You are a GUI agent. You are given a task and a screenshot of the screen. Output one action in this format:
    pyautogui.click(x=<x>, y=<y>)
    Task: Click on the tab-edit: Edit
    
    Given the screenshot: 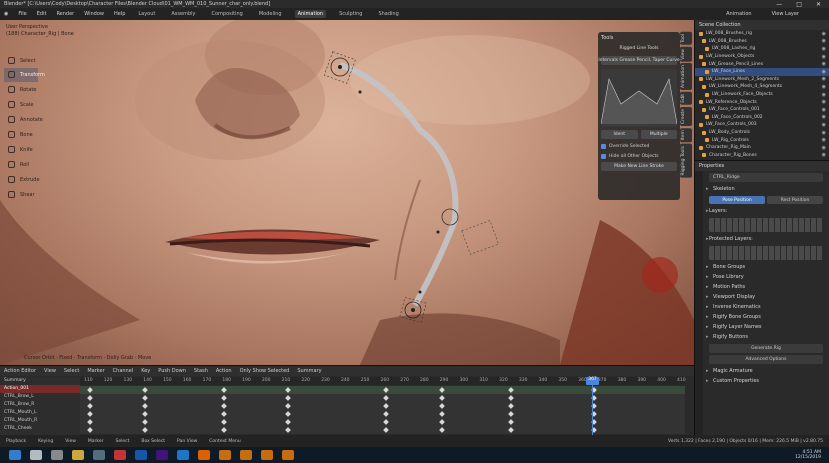 What is the action you would take?
    pyautogui.click(x=686, y=99)
    